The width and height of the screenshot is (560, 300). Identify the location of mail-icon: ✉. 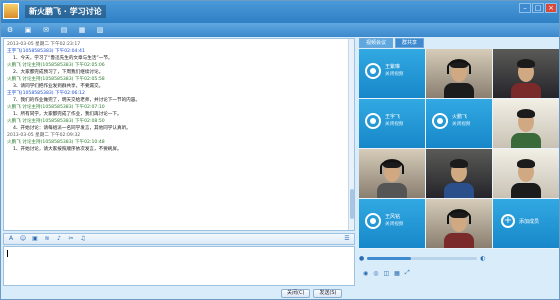
(46, 30).